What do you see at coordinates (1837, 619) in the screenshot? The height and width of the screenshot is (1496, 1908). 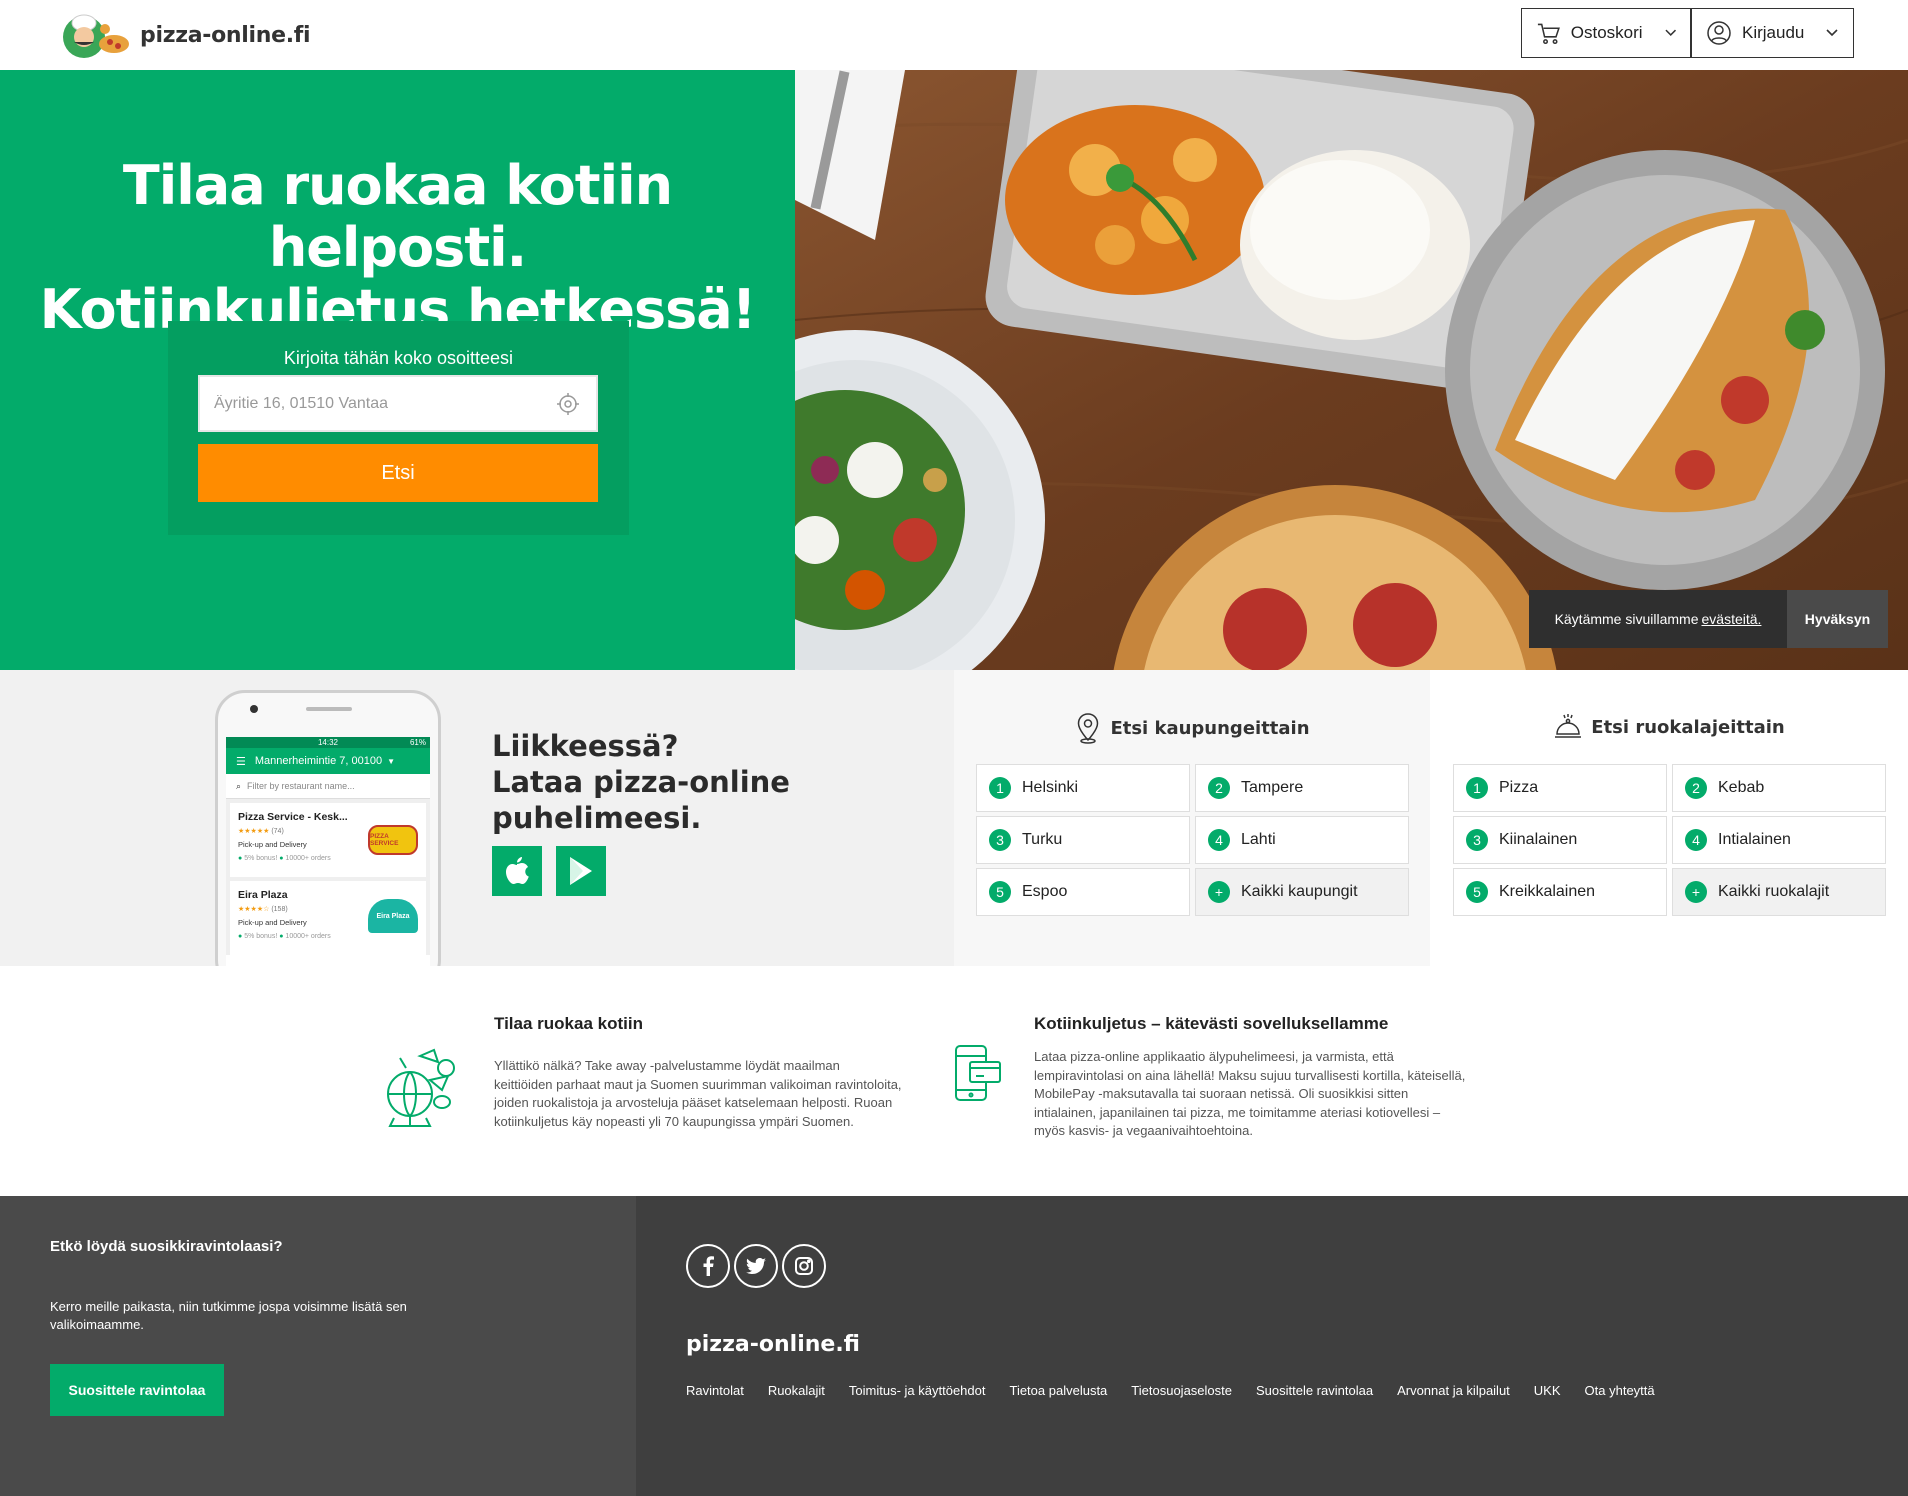 I see `cookie-accept-button: Hyväksyn` at bounding box center [1837, 619].